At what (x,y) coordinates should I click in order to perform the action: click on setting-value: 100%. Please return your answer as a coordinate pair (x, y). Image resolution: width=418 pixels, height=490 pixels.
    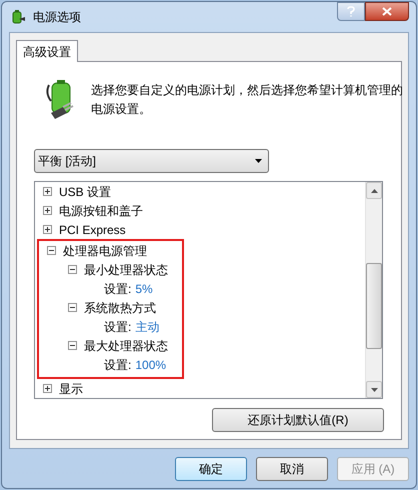
    Looking at the image, I should click on (150, 365).